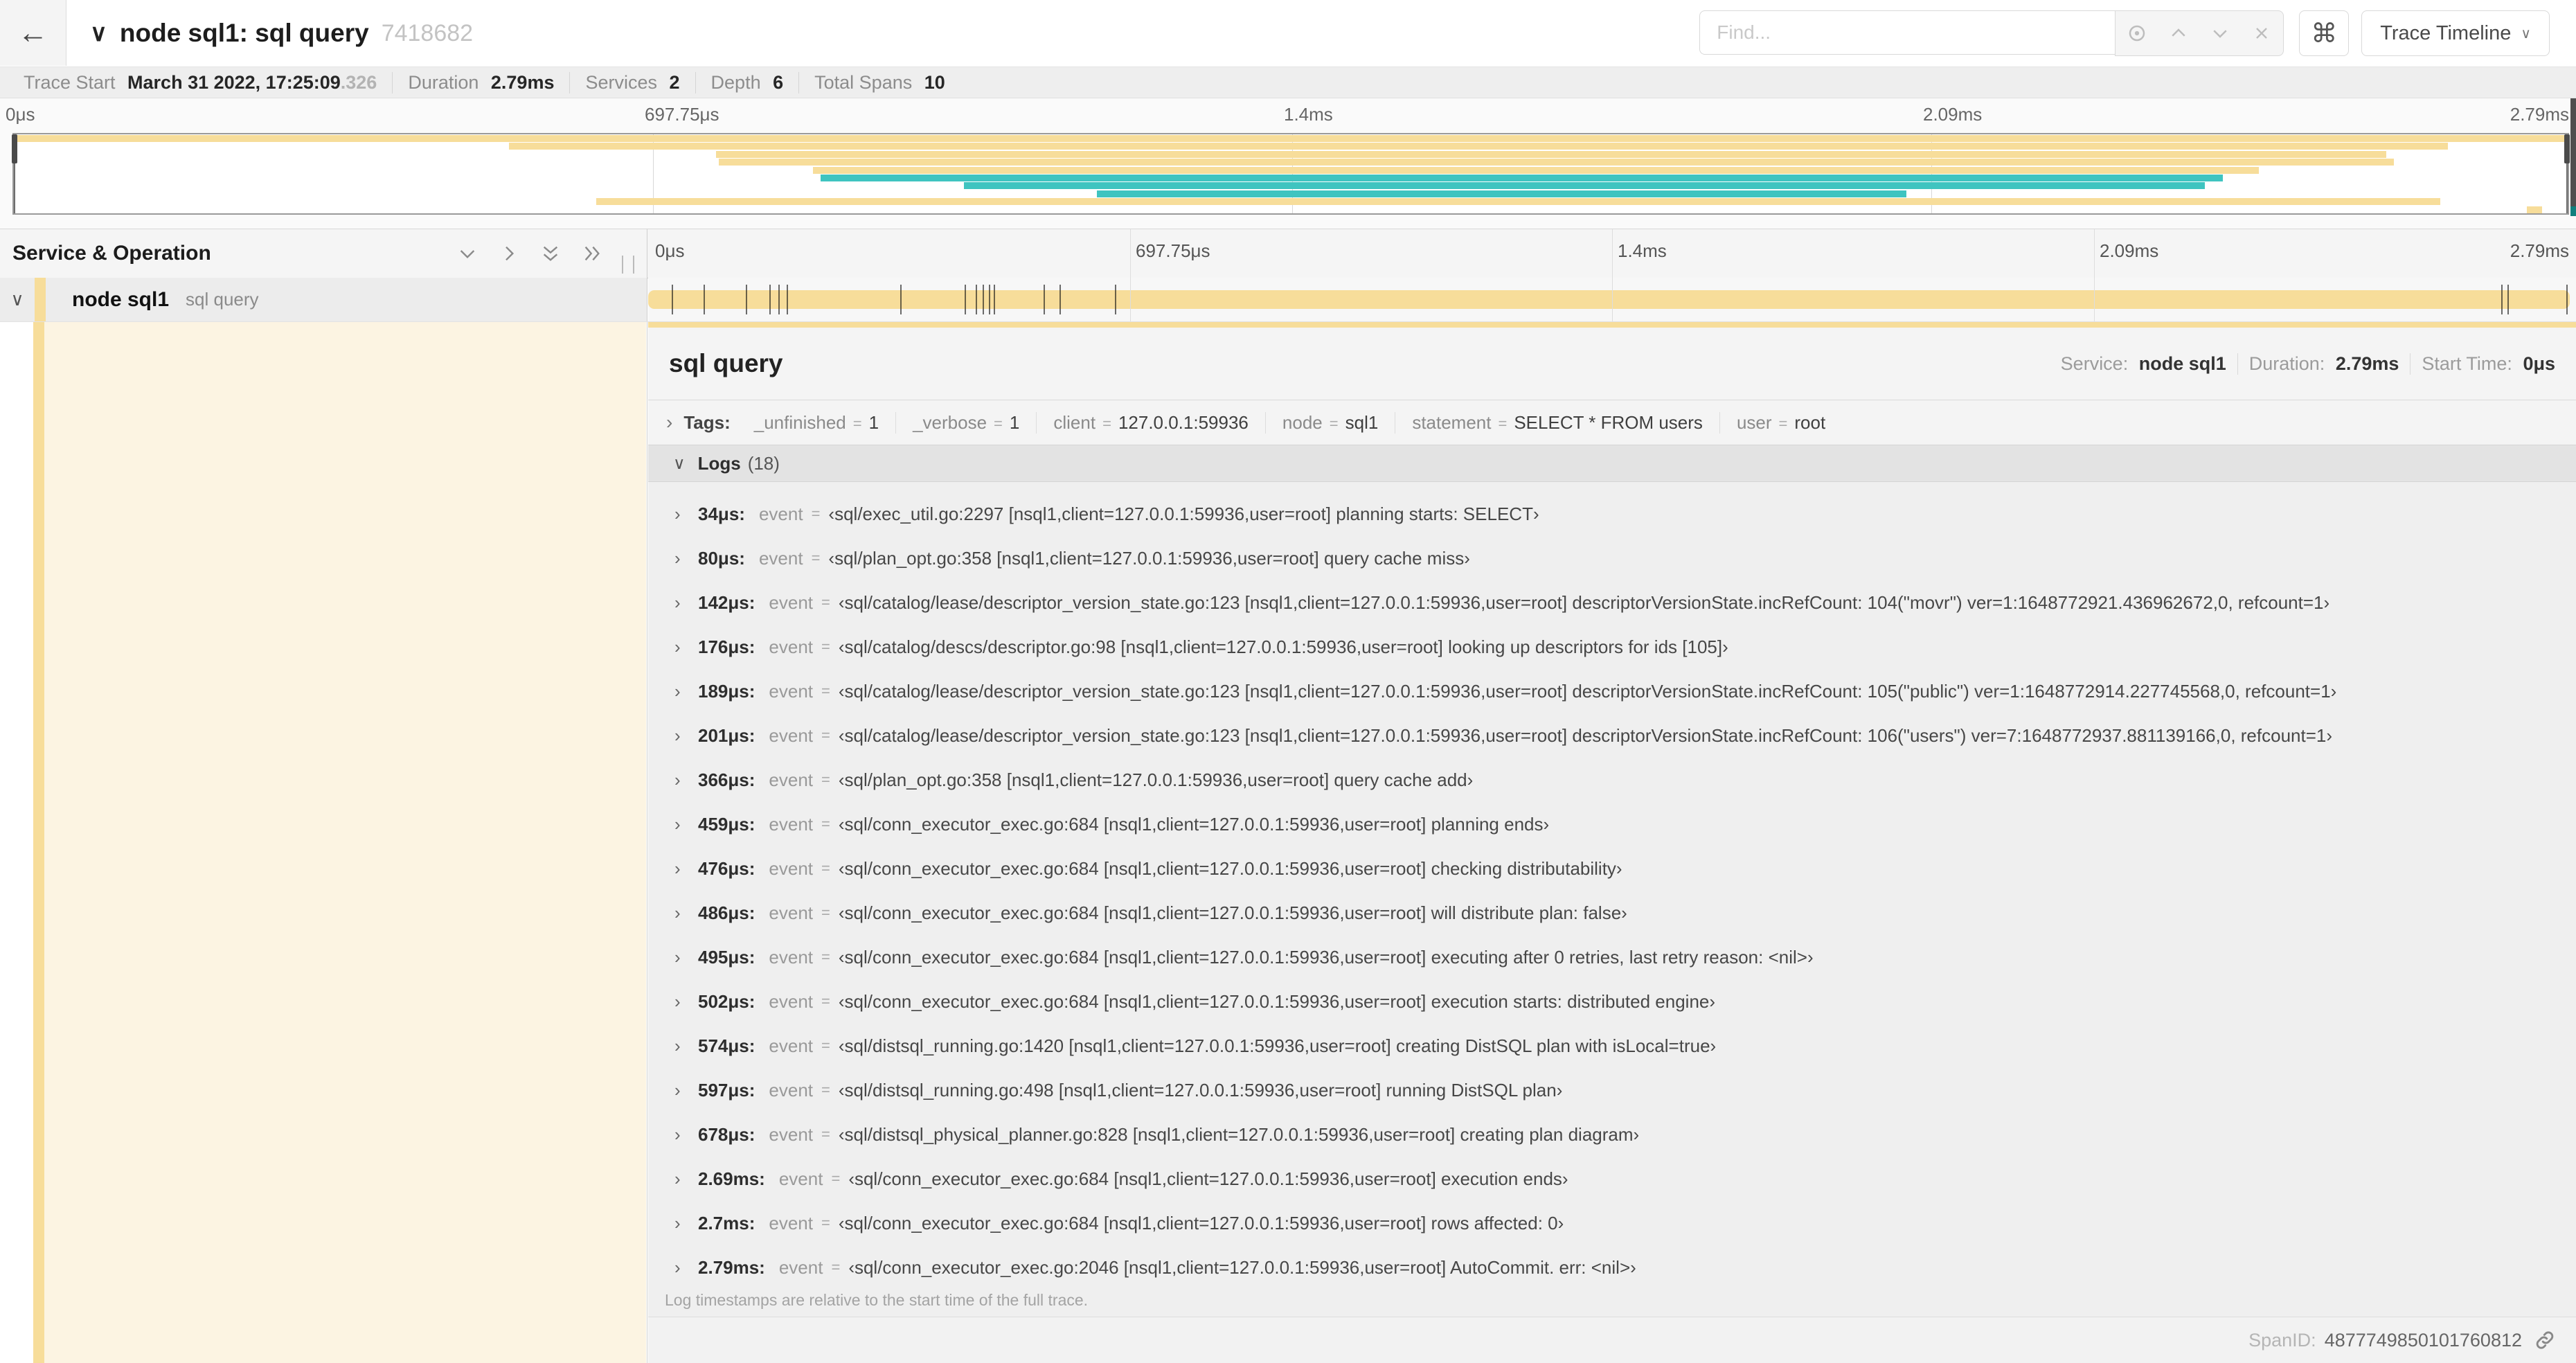  I want to click on view-selector-button: Trace Timeline ∨, so click(2455, 33).